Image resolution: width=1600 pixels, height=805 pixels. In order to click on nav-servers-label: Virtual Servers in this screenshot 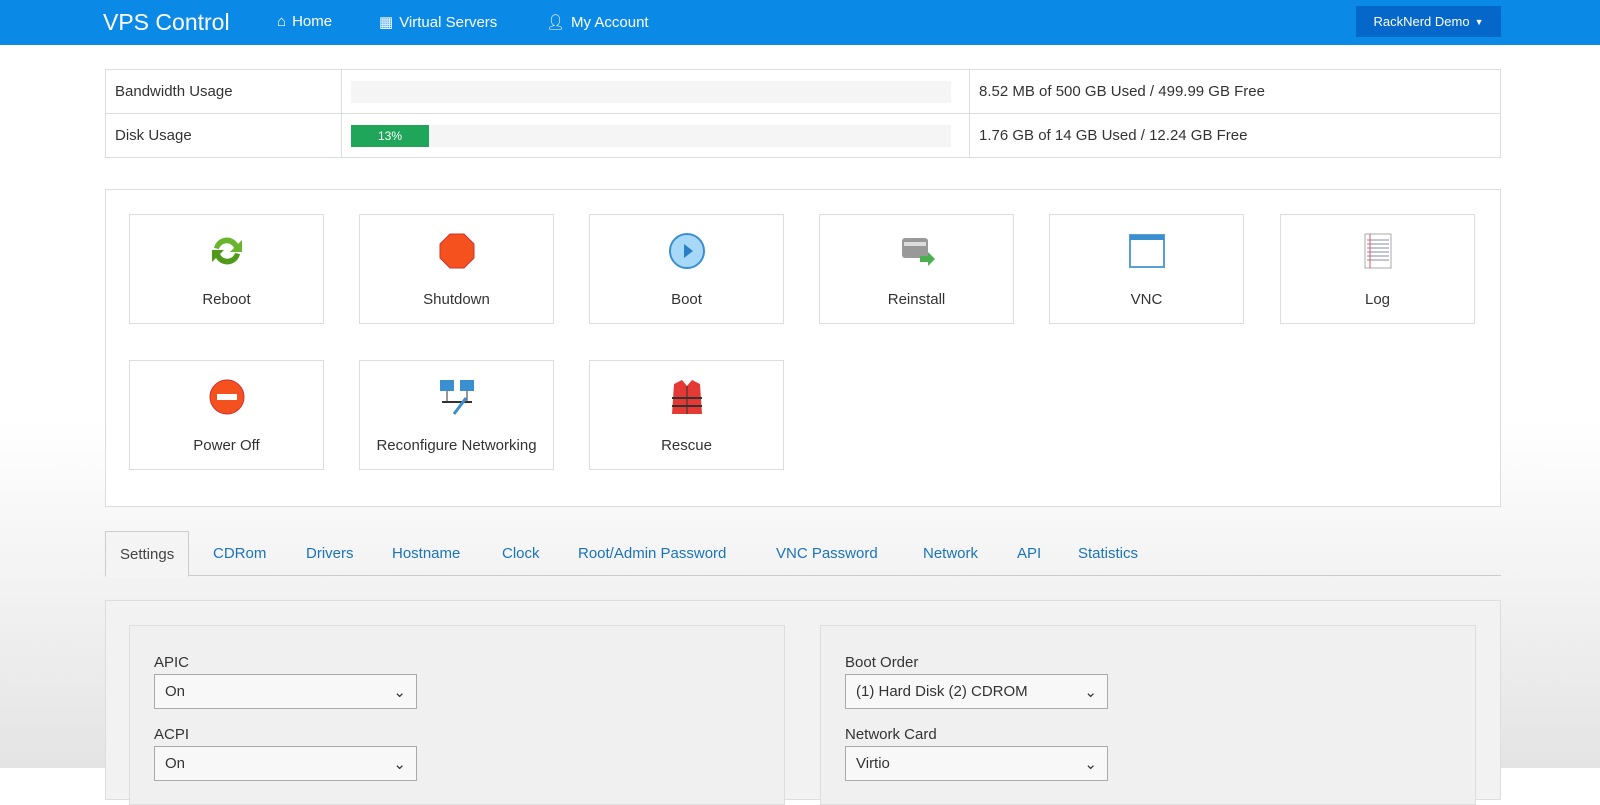, I will do `click(448, 22)`.